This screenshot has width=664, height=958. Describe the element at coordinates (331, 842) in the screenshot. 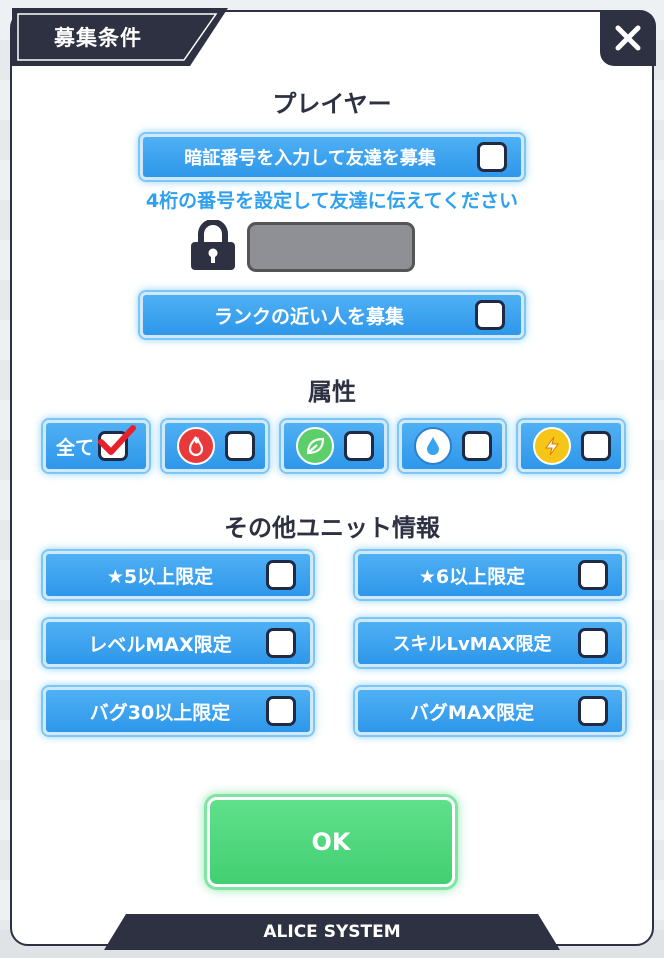

I see `ok-button: OK` at that location.